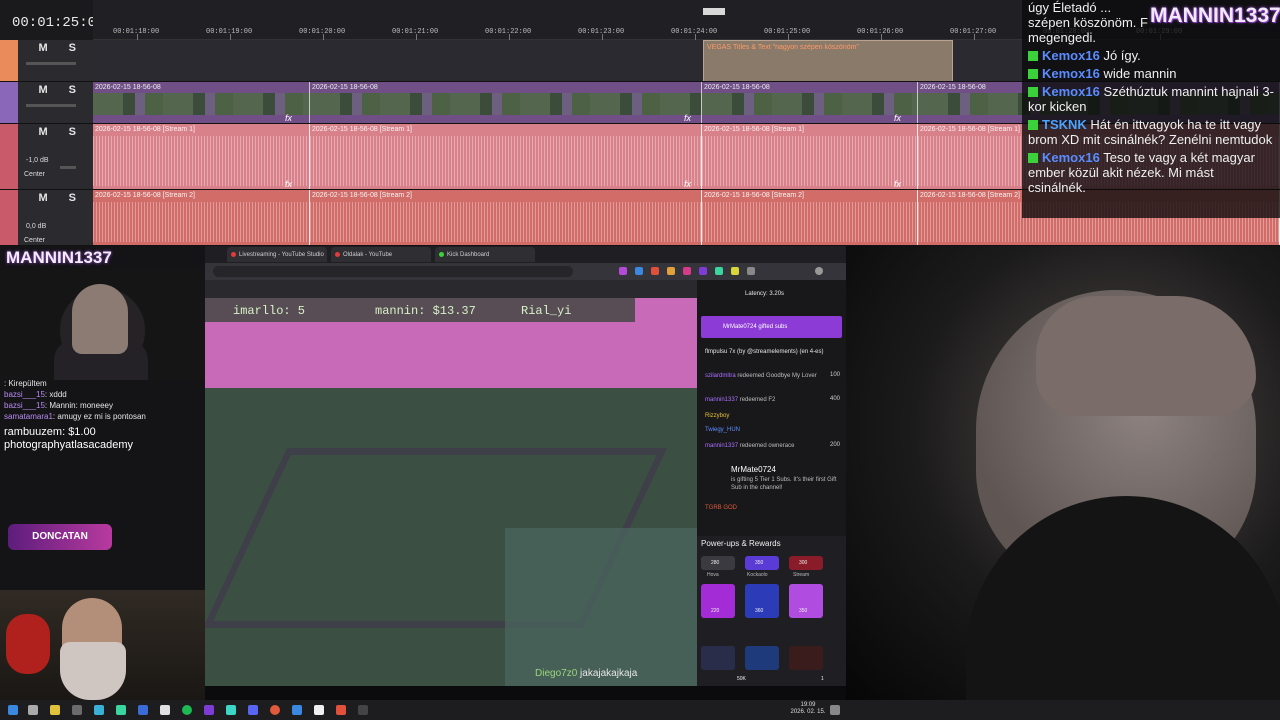 This screenshot has width=1280, height=720. I want to click on chat-message-text: wide mannin, so click(1140, 73).